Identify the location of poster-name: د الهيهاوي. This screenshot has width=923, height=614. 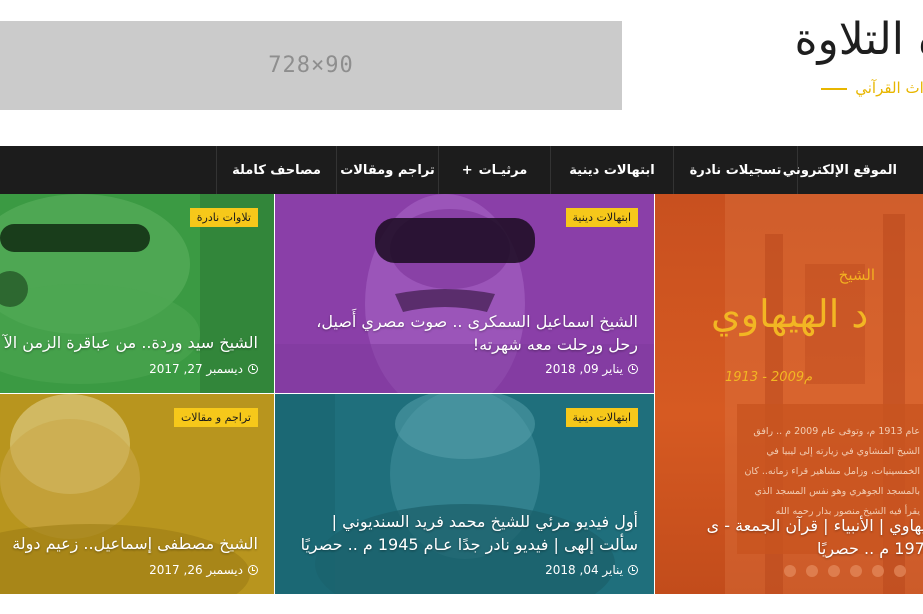
(790, 314).